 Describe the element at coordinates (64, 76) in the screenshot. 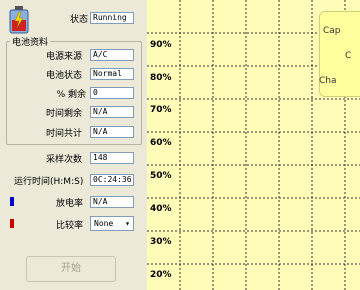

I see `battery-status-label: 电池状态` at that location.